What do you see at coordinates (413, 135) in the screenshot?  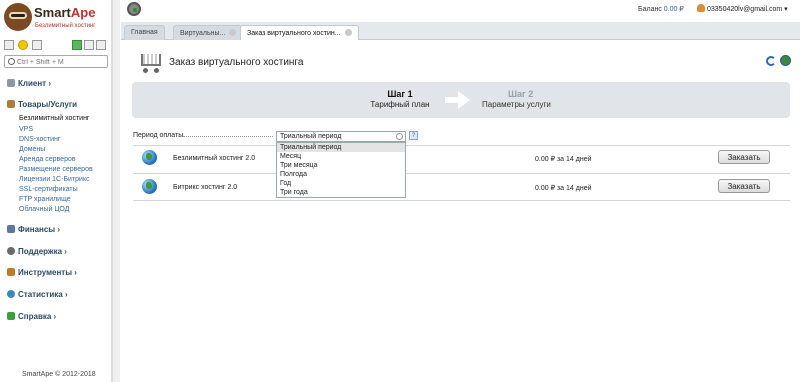 I see `question-icon: ?` at bounding box center [413, 135].